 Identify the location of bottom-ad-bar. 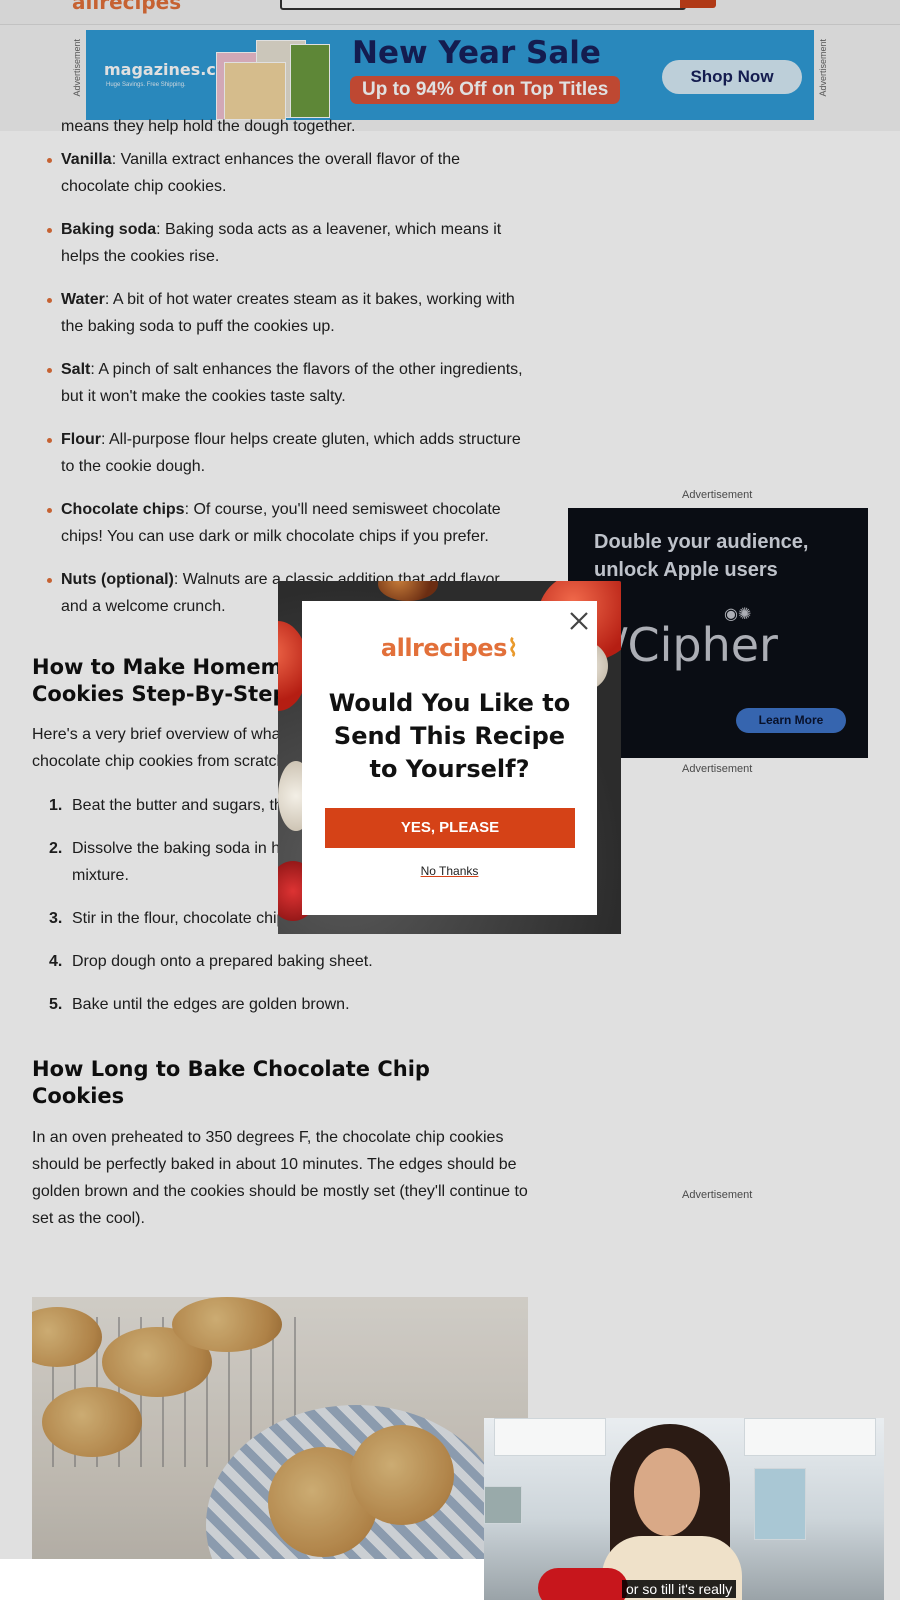
(242, 1579).